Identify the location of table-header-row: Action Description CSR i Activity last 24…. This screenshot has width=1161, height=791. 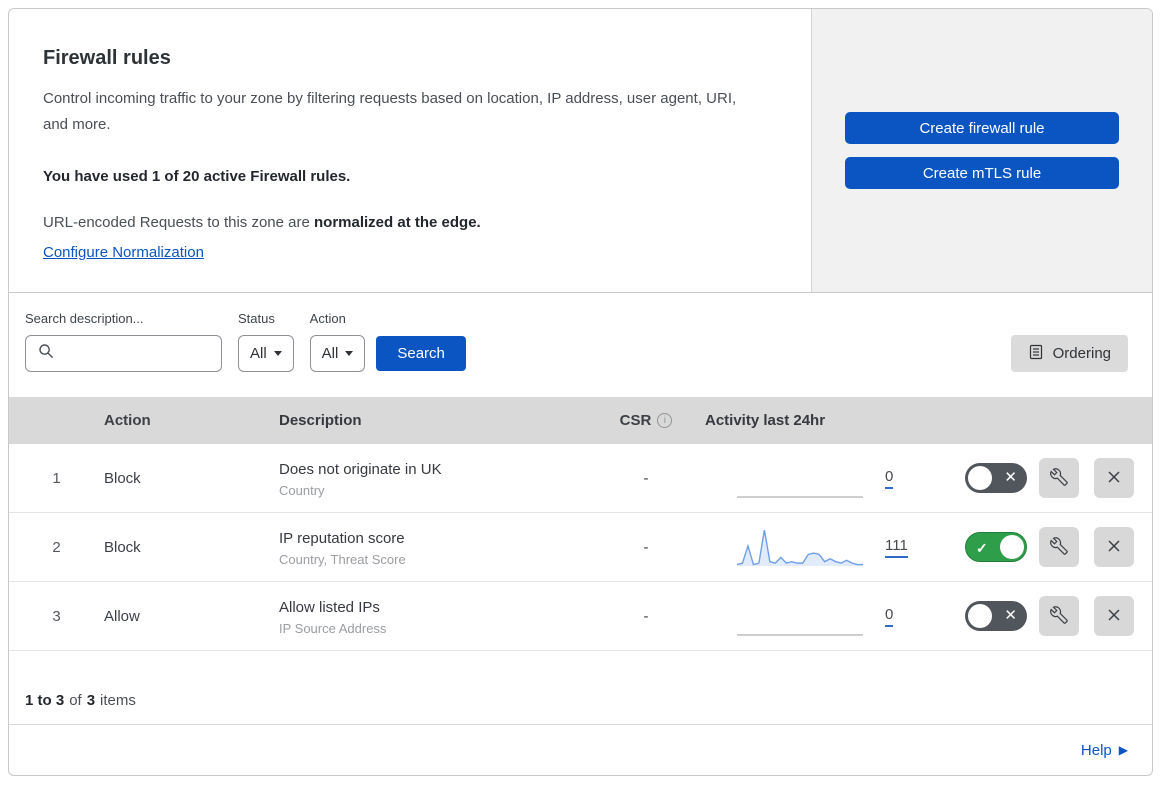
(580, 420).